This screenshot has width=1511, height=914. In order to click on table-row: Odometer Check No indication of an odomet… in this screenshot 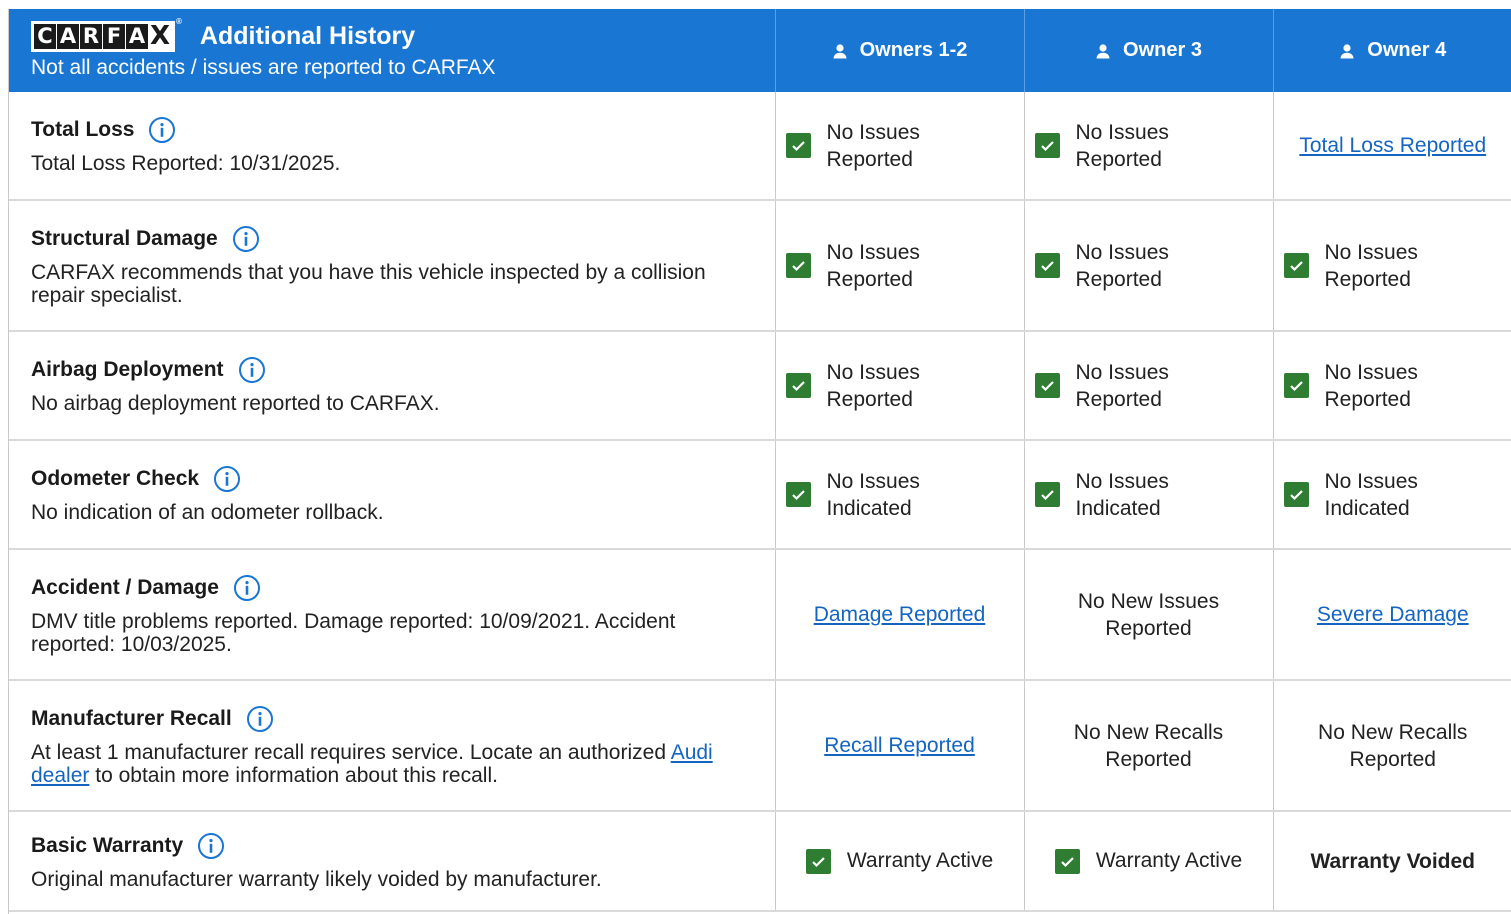, I will do `click(760, 495)`.